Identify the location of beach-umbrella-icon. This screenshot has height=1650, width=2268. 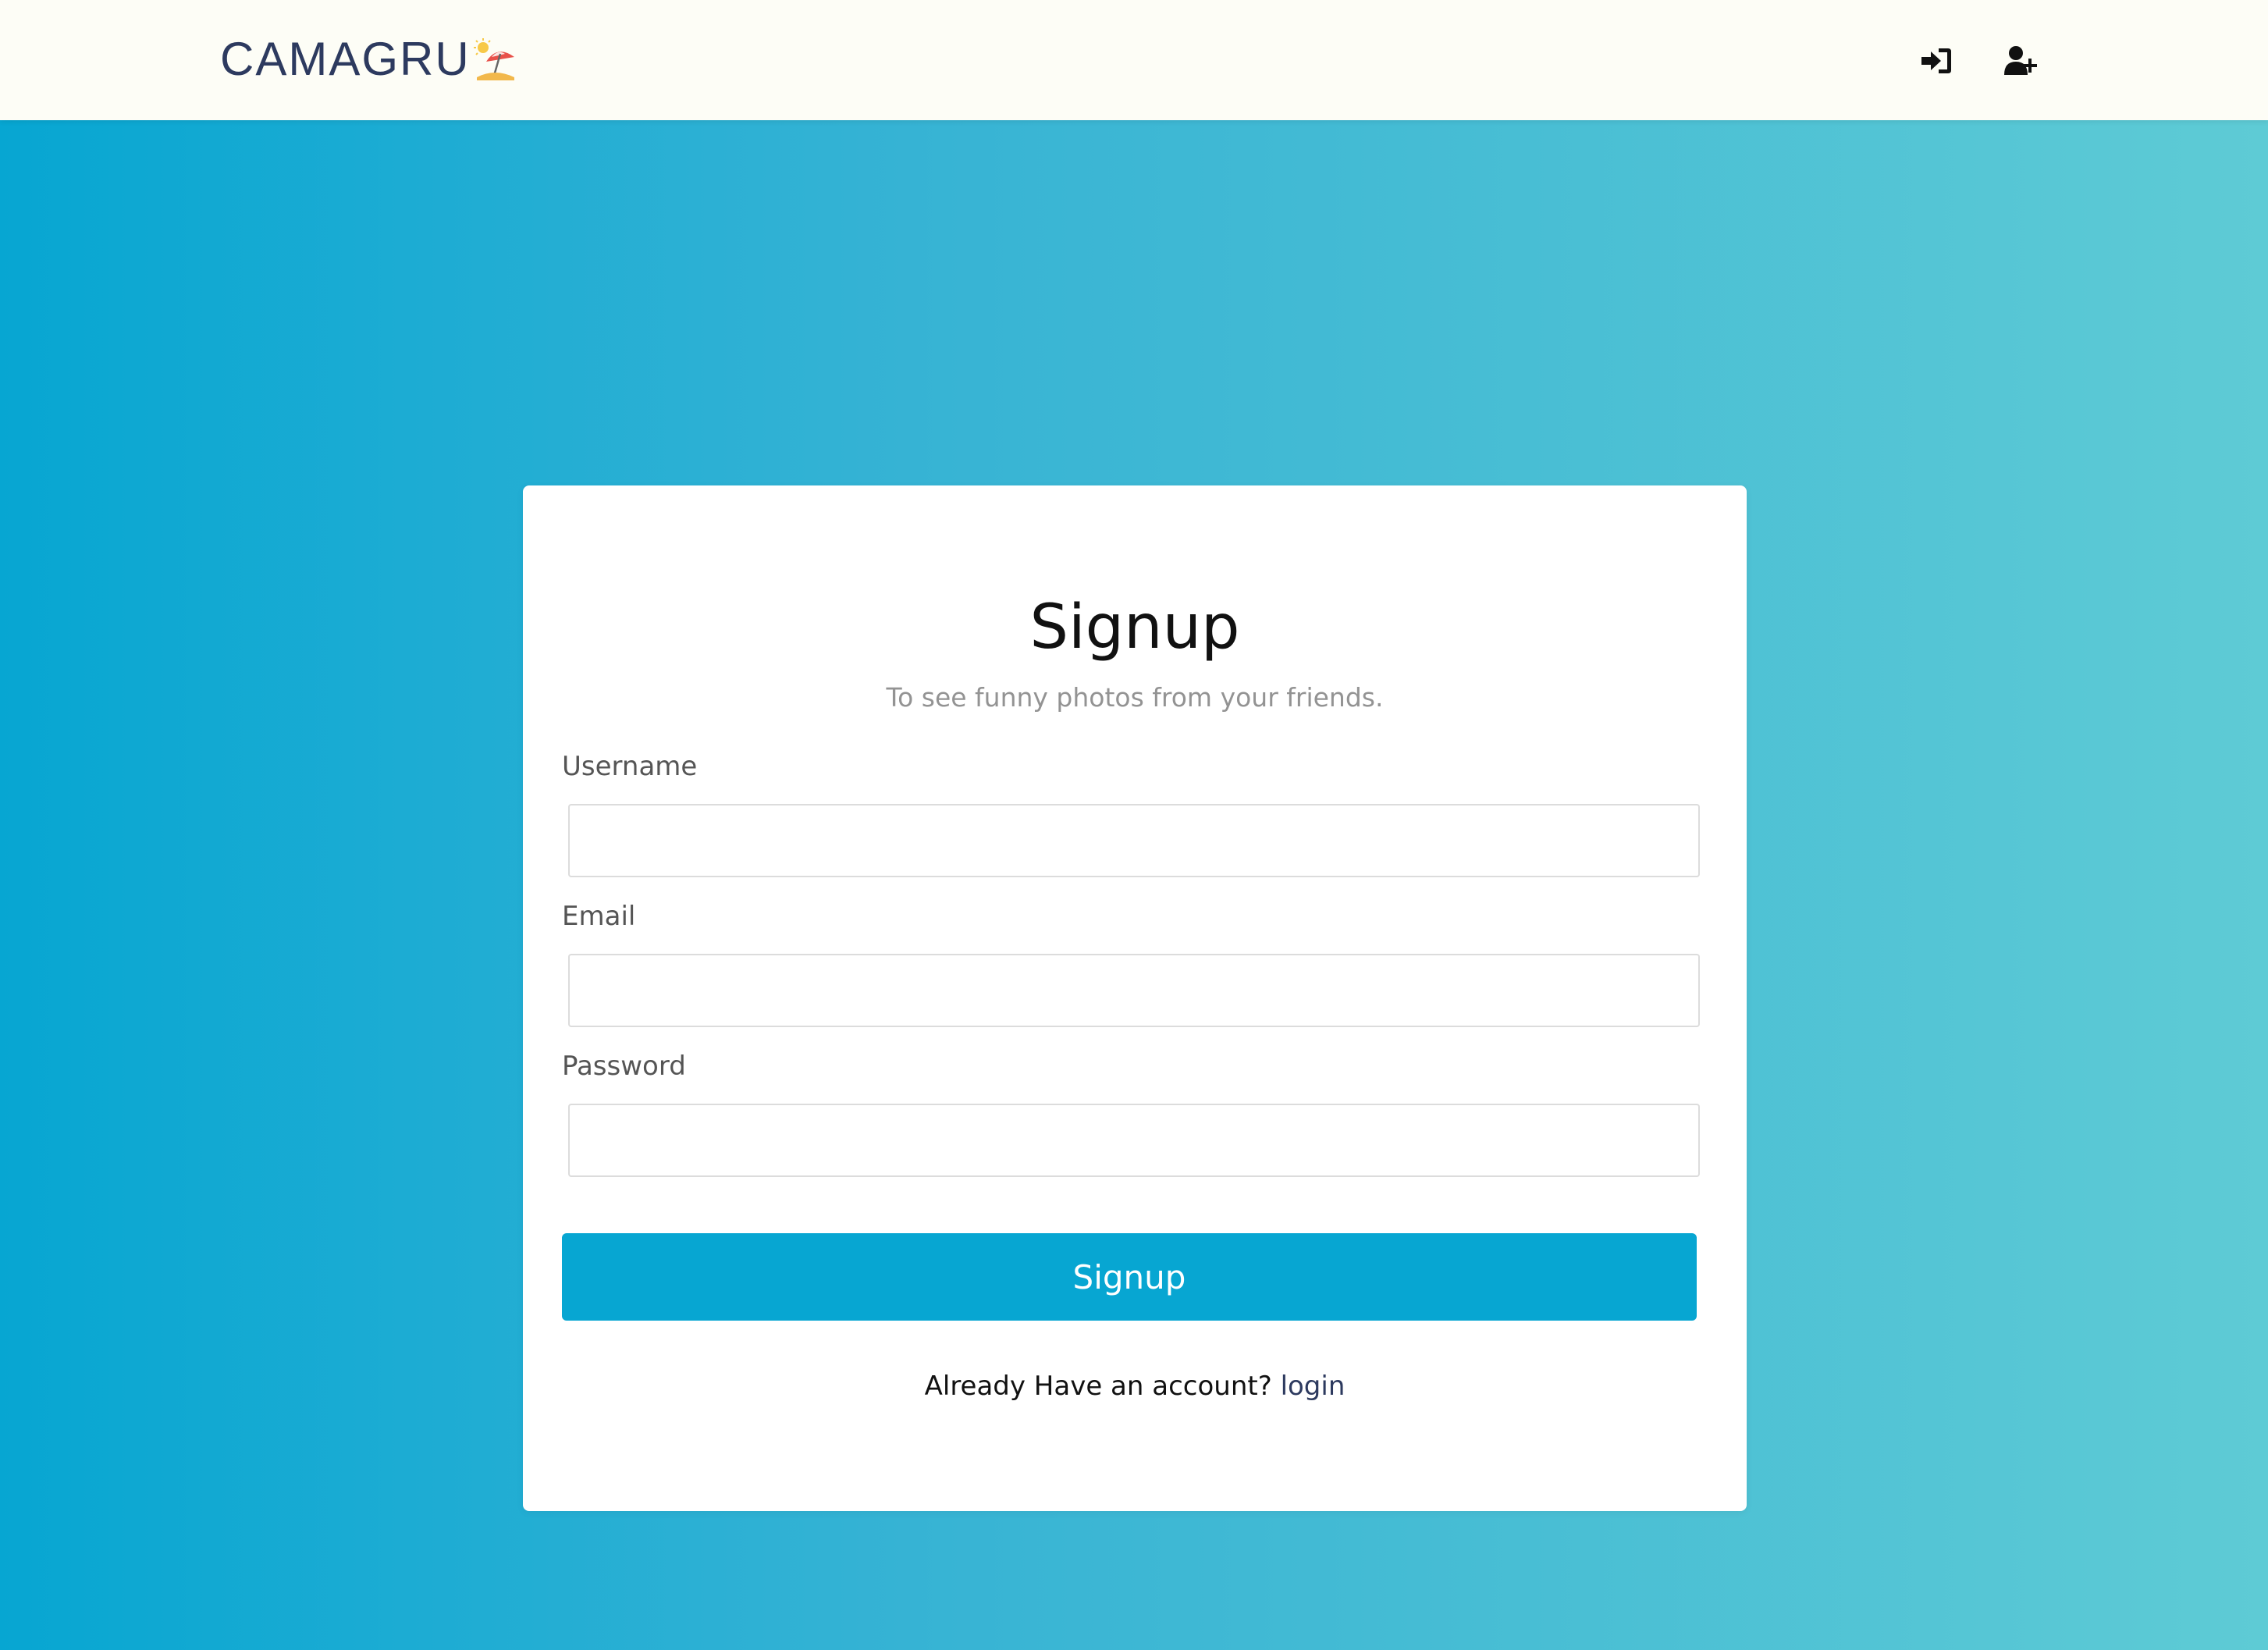
(494, 59).